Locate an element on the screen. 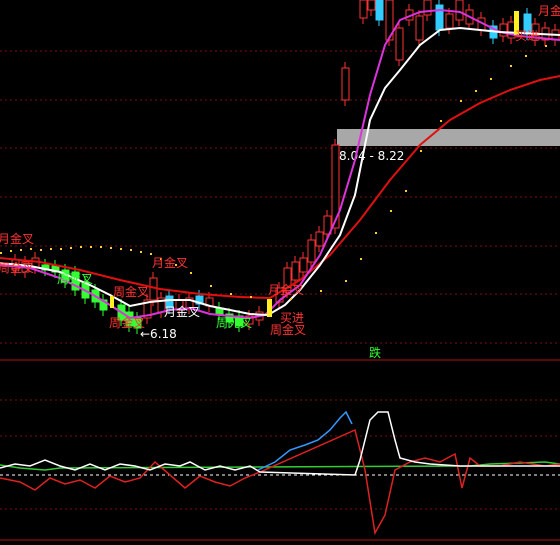  signal-candle is located at coordinates (269, 308).